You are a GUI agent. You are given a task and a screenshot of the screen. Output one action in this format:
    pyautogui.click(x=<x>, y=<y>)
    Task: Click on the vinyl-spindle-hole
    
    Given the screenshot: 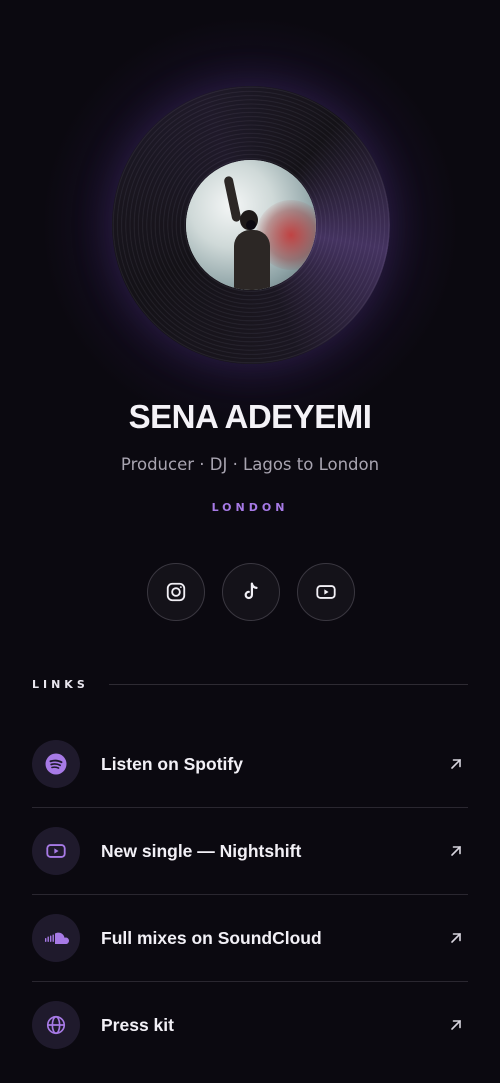 What is the action you would take?
    pyautogui.click(x=251, y=225)
    